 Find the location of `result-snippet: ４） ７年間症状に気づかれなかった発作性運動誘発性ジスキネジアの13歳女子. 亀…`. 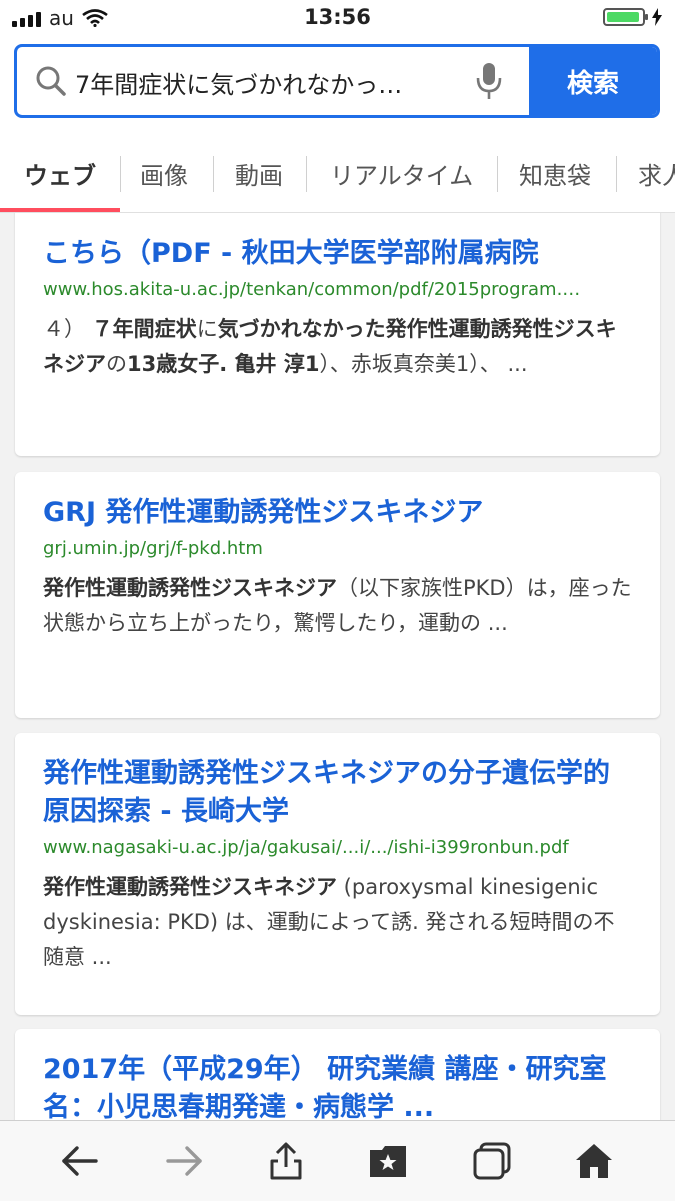

result-snippet: ４） ７年間症状に気づかれなかった発作性運動誘発性ジスキネジアの13歳女子. 亀… is located at coordinates (337, 347).